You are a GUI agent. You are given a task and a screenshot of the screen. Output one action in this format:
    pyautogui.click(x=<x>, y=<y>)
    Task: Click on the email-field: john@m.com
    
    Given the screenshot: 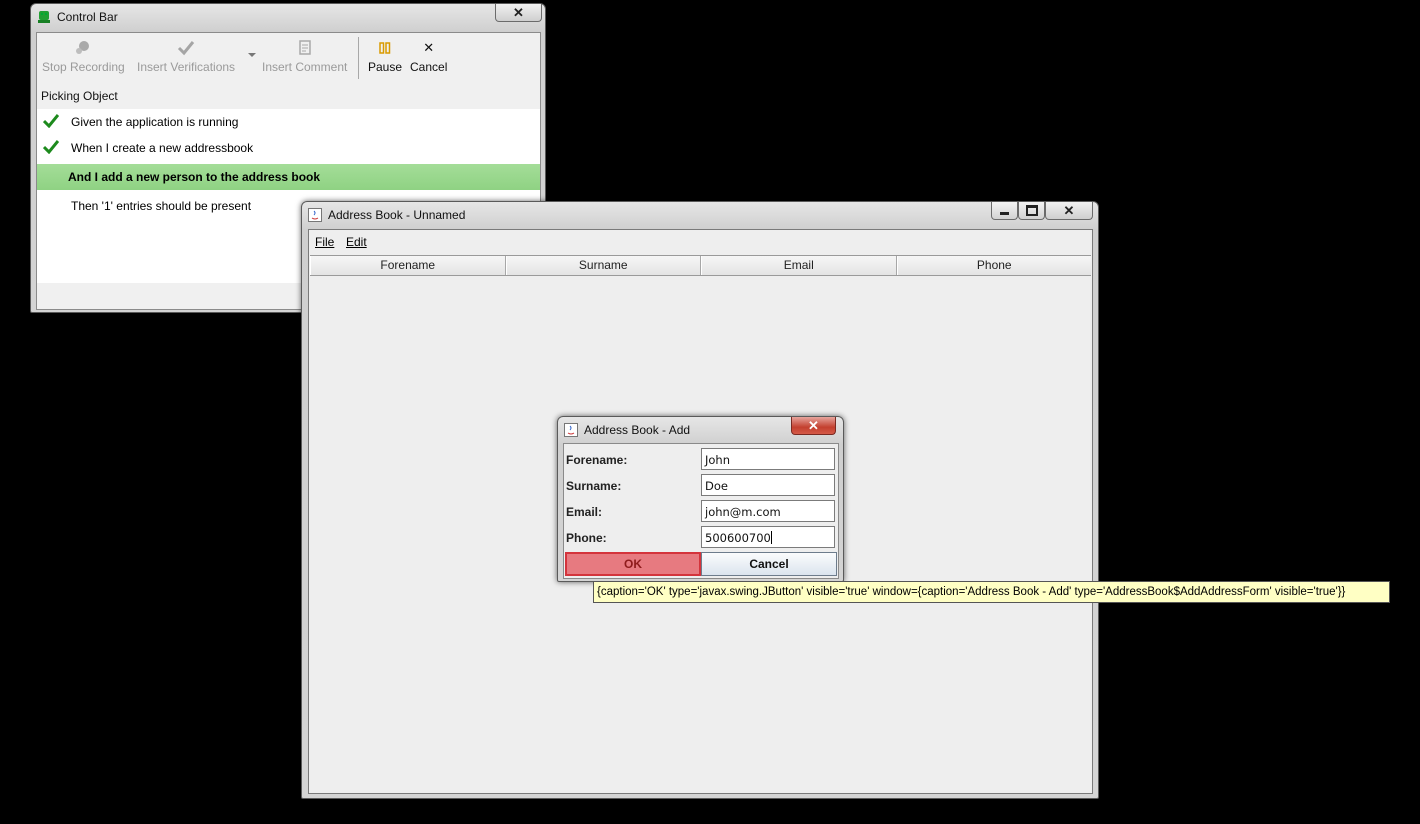 What is the action you would take?
    pyautogui.click(x=768, y=511)
    